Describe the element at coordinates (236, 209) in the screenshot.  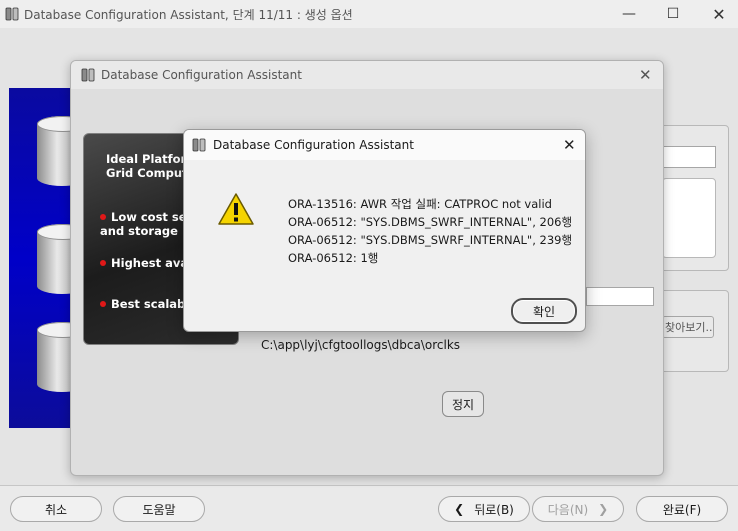
I see `warning-icon` at that location.